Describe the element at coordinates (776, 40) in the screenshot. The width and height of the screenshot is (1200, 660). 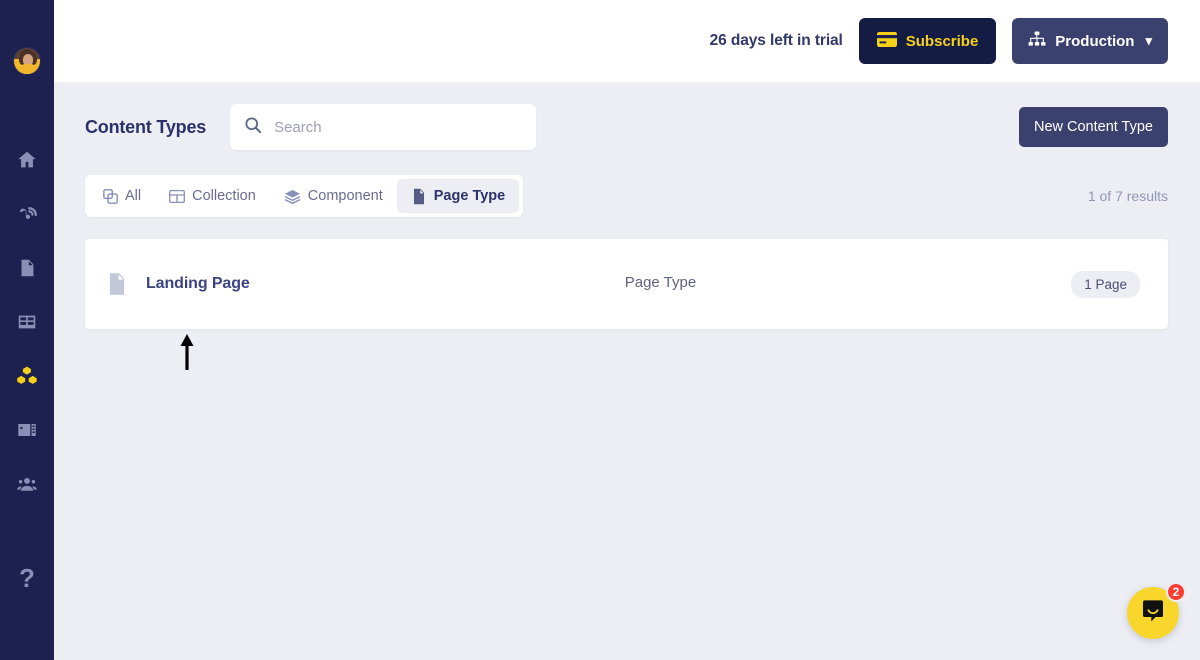
I see `trial-status-text: 26 days left in trial` at that location.